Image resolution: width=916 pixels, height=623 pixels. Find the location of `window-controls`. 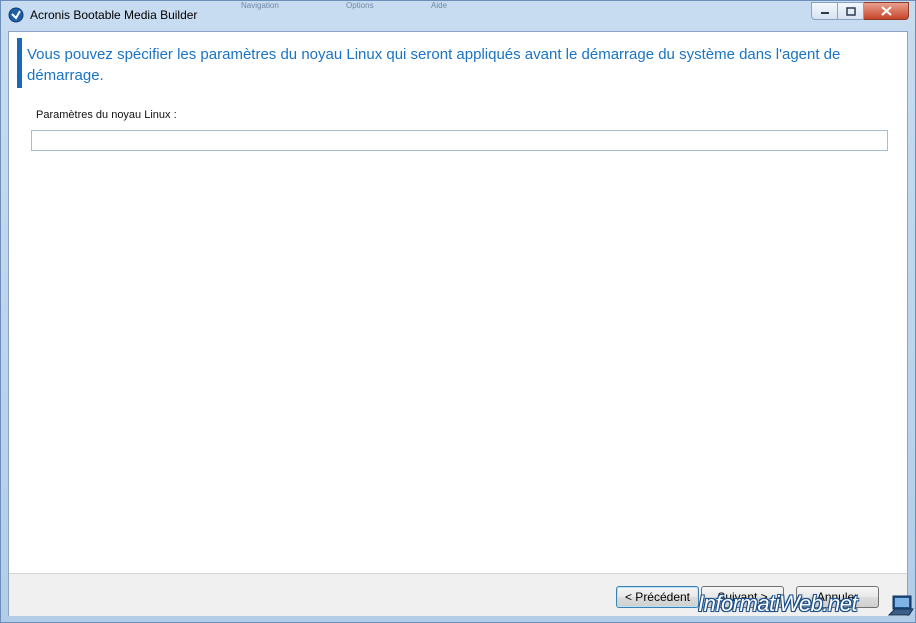

window-controls is located at coordinates (860, 11).